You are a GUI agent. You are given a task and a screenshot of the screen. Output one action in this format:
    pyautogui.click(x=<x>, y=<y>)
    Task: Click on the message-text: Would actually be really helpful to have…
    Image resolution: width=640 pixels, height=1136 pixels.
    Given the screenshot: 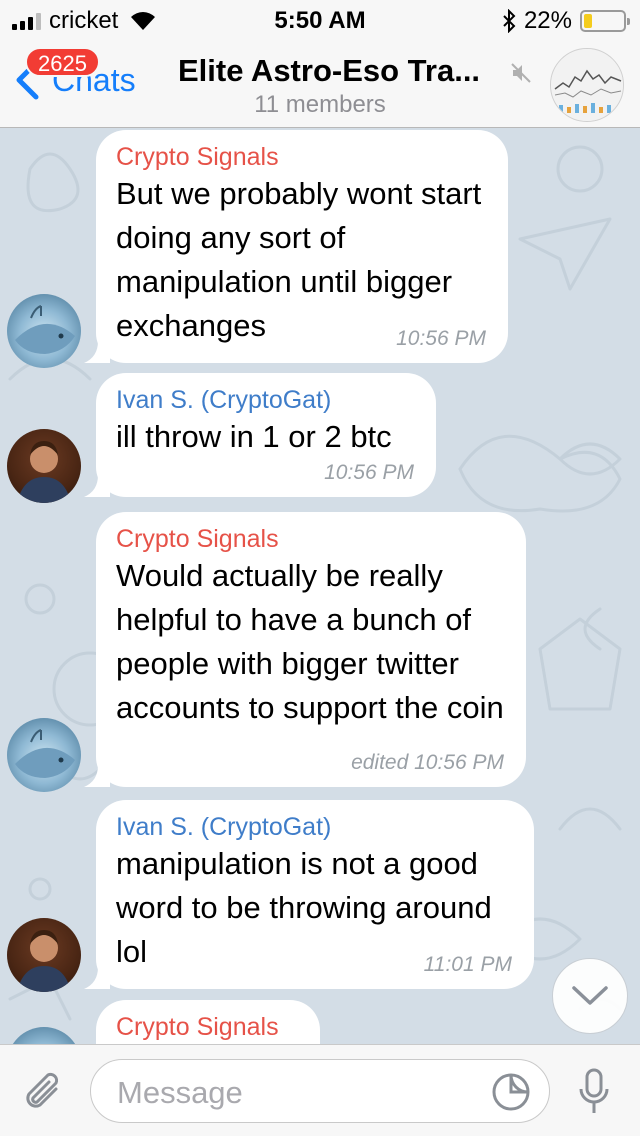 What is the action you would take?
    pyautogui.click(x=310, y=641)
    